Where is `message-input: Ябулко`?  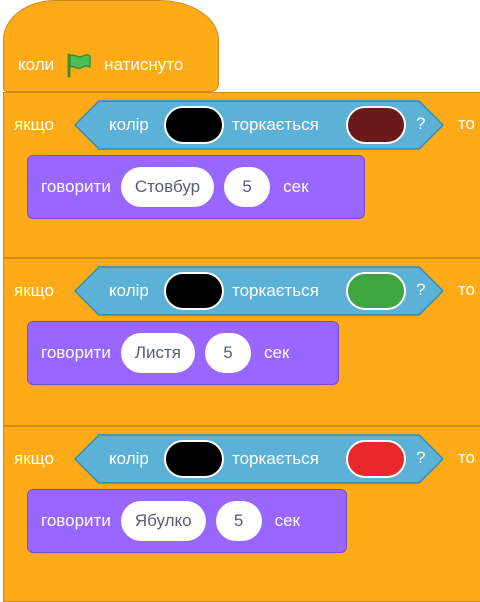
message-input: Ябулко is located at coordinates (163, 521).